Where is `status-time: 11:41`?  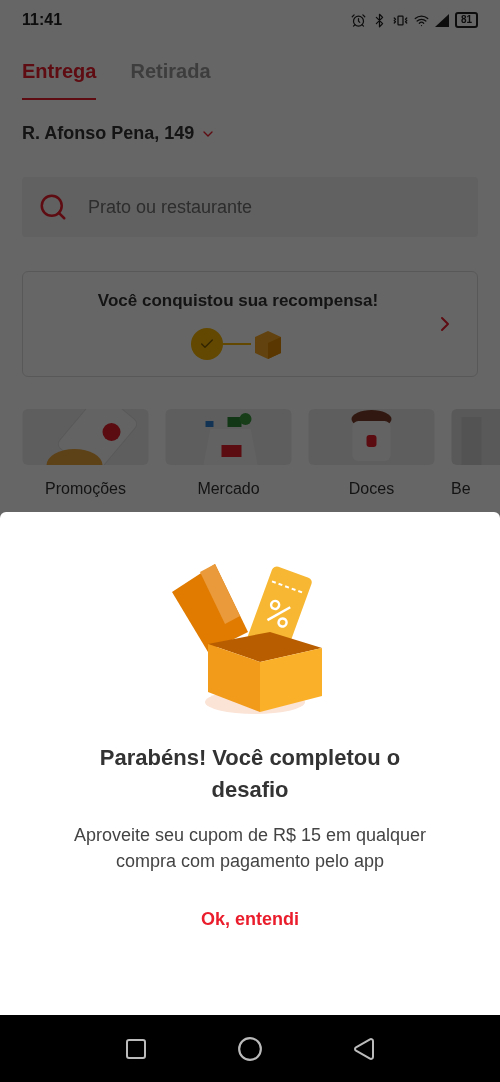
status-time: 11:41 is located at coordinates (42, 20).